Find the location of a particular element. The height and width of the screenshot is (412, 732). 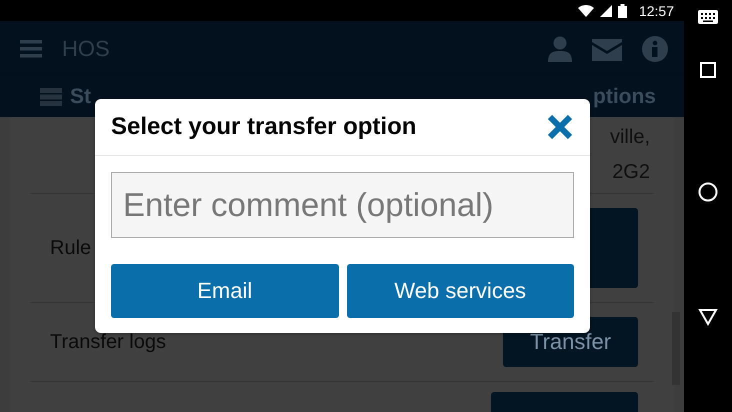

clock-time: 12:57 is located at coordinates (656, 10).